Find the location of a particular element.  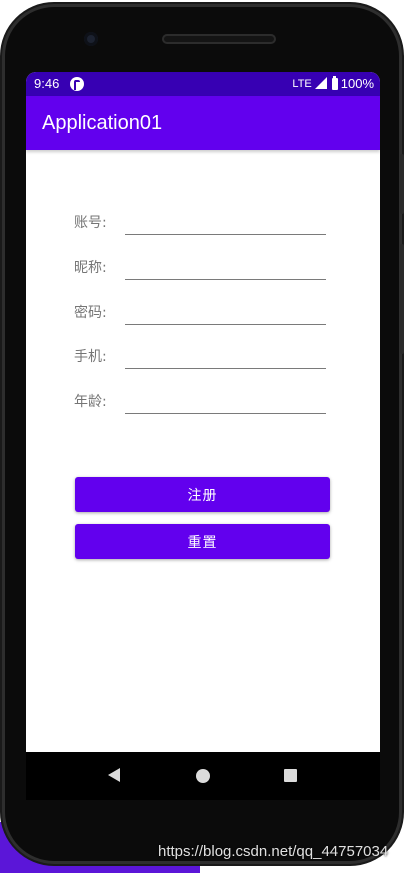

age-label: 年龄: is located at coordinates (90, 402).